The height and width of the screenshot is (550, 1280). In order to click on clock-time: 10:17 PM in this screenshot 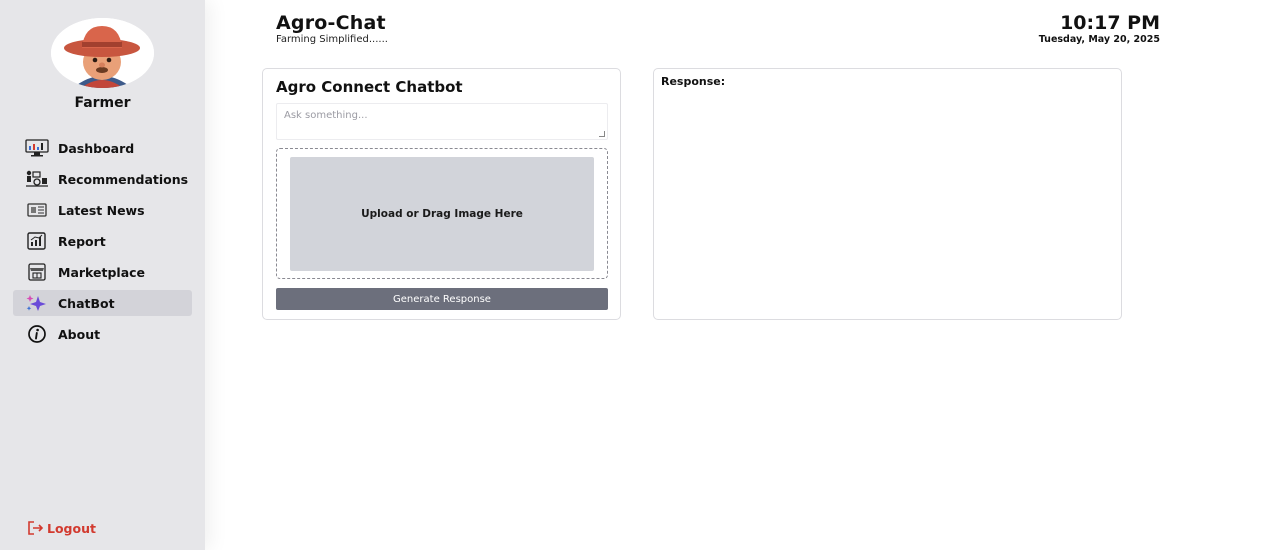, I will do `click(1110, 23)`.